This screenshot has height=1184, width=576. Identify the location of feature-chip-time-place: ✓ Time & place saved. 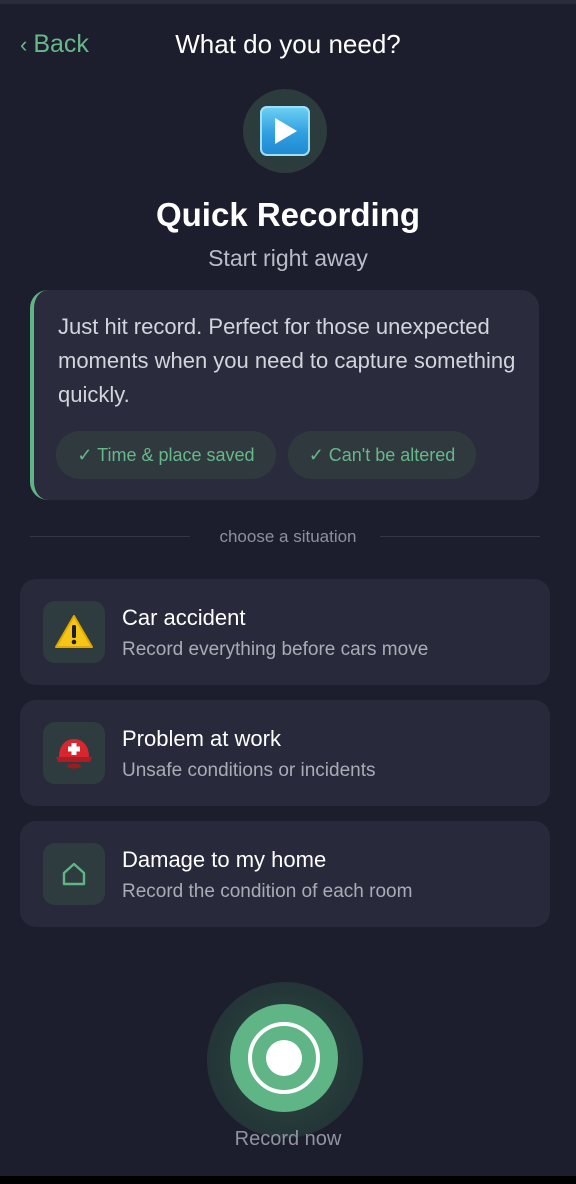
(166, 455).